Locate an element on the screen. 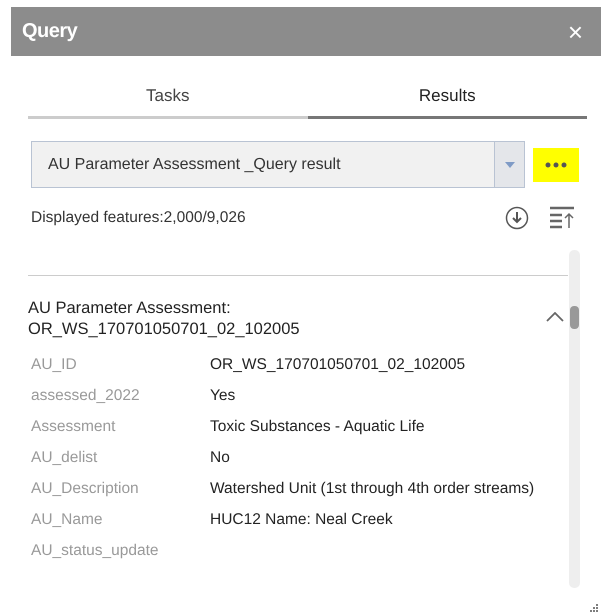 This screenshot has height=615, width=601. displayed-features-text: Displayed features:2,000/9,026 is located at coordinates (139, 218).